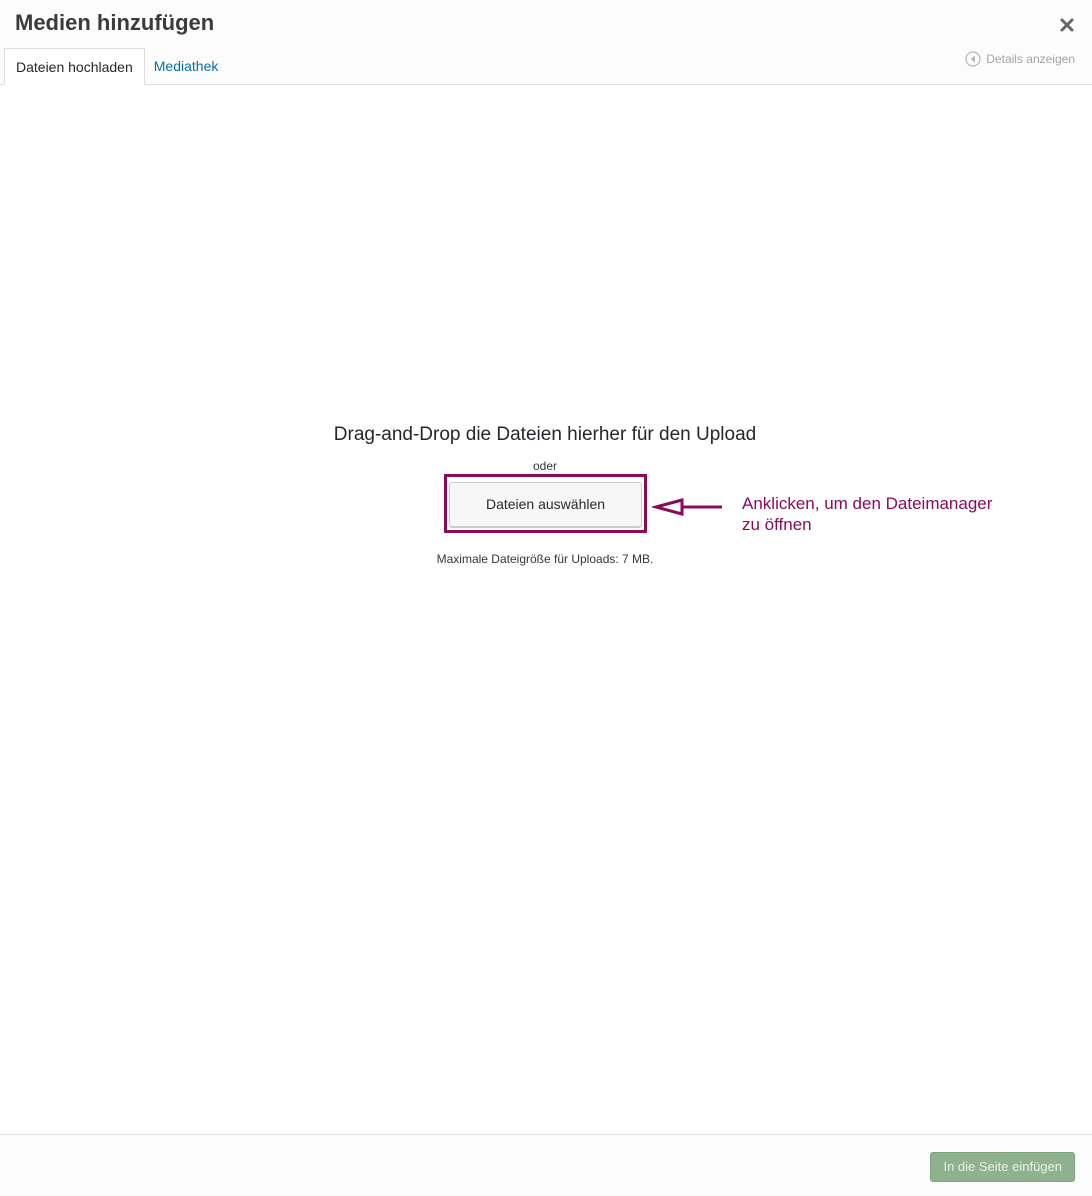 The width and height of the screenshot is (1092, 1196). What do you see at coordinates (687, 507) in the screenshot?
I see `annotation-arrow-icon` at bounding box center [687, 507].